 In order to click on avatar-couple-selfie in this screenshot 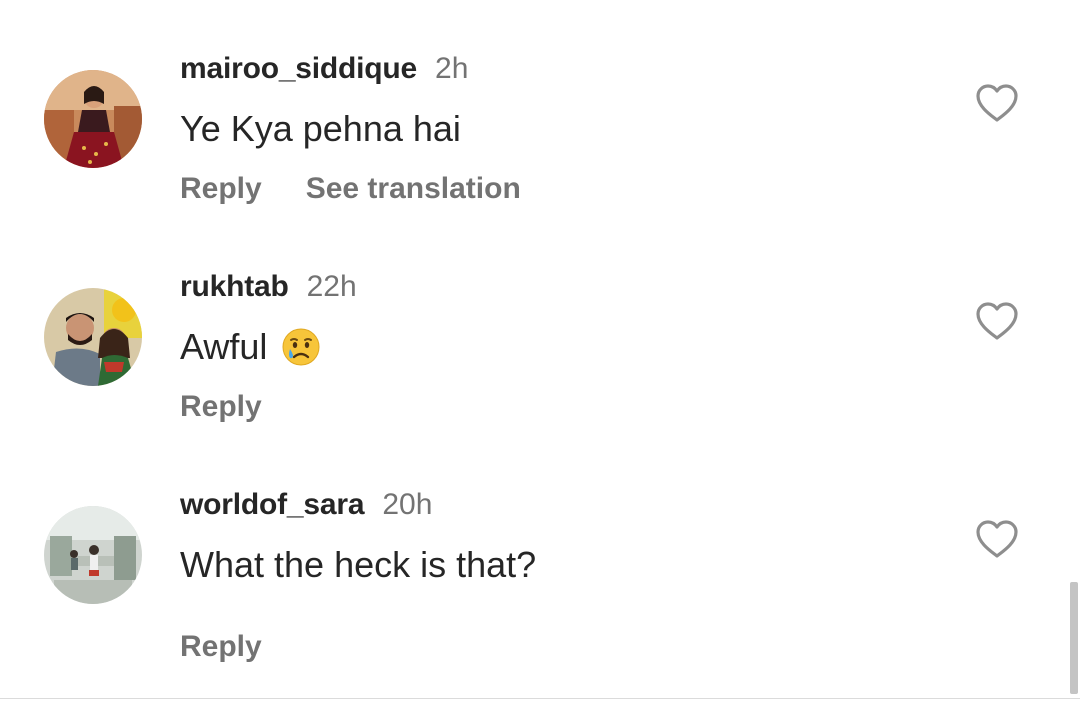, I will do `click(93, 337)`.